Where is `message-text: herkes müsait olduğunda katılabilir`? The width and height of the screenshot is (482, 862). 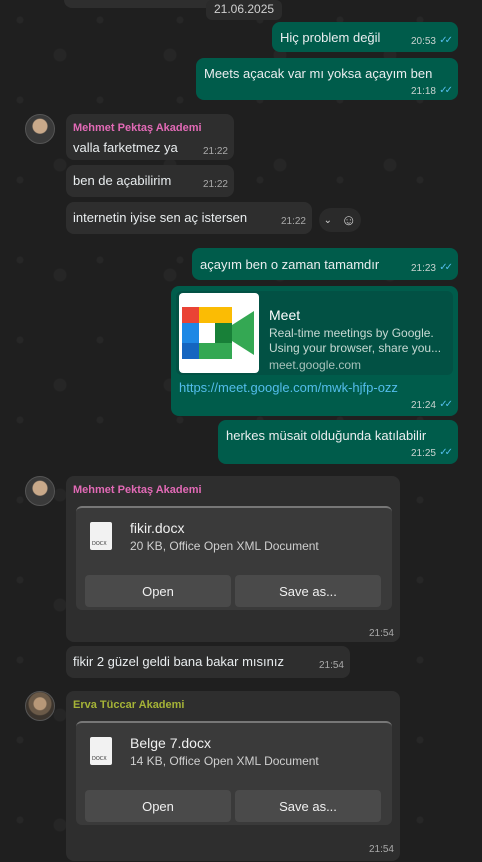
message-text: herkes müsait olduğunda katılabilir is located at coordinates (326, 435).